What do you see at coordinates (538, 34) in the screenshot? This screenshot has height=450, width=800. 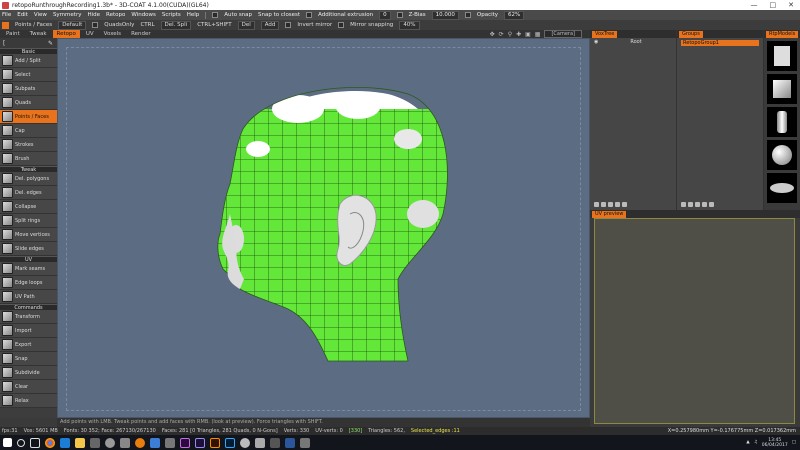 I see `ortho-icon: ▦` at bounding box center [538, 34].